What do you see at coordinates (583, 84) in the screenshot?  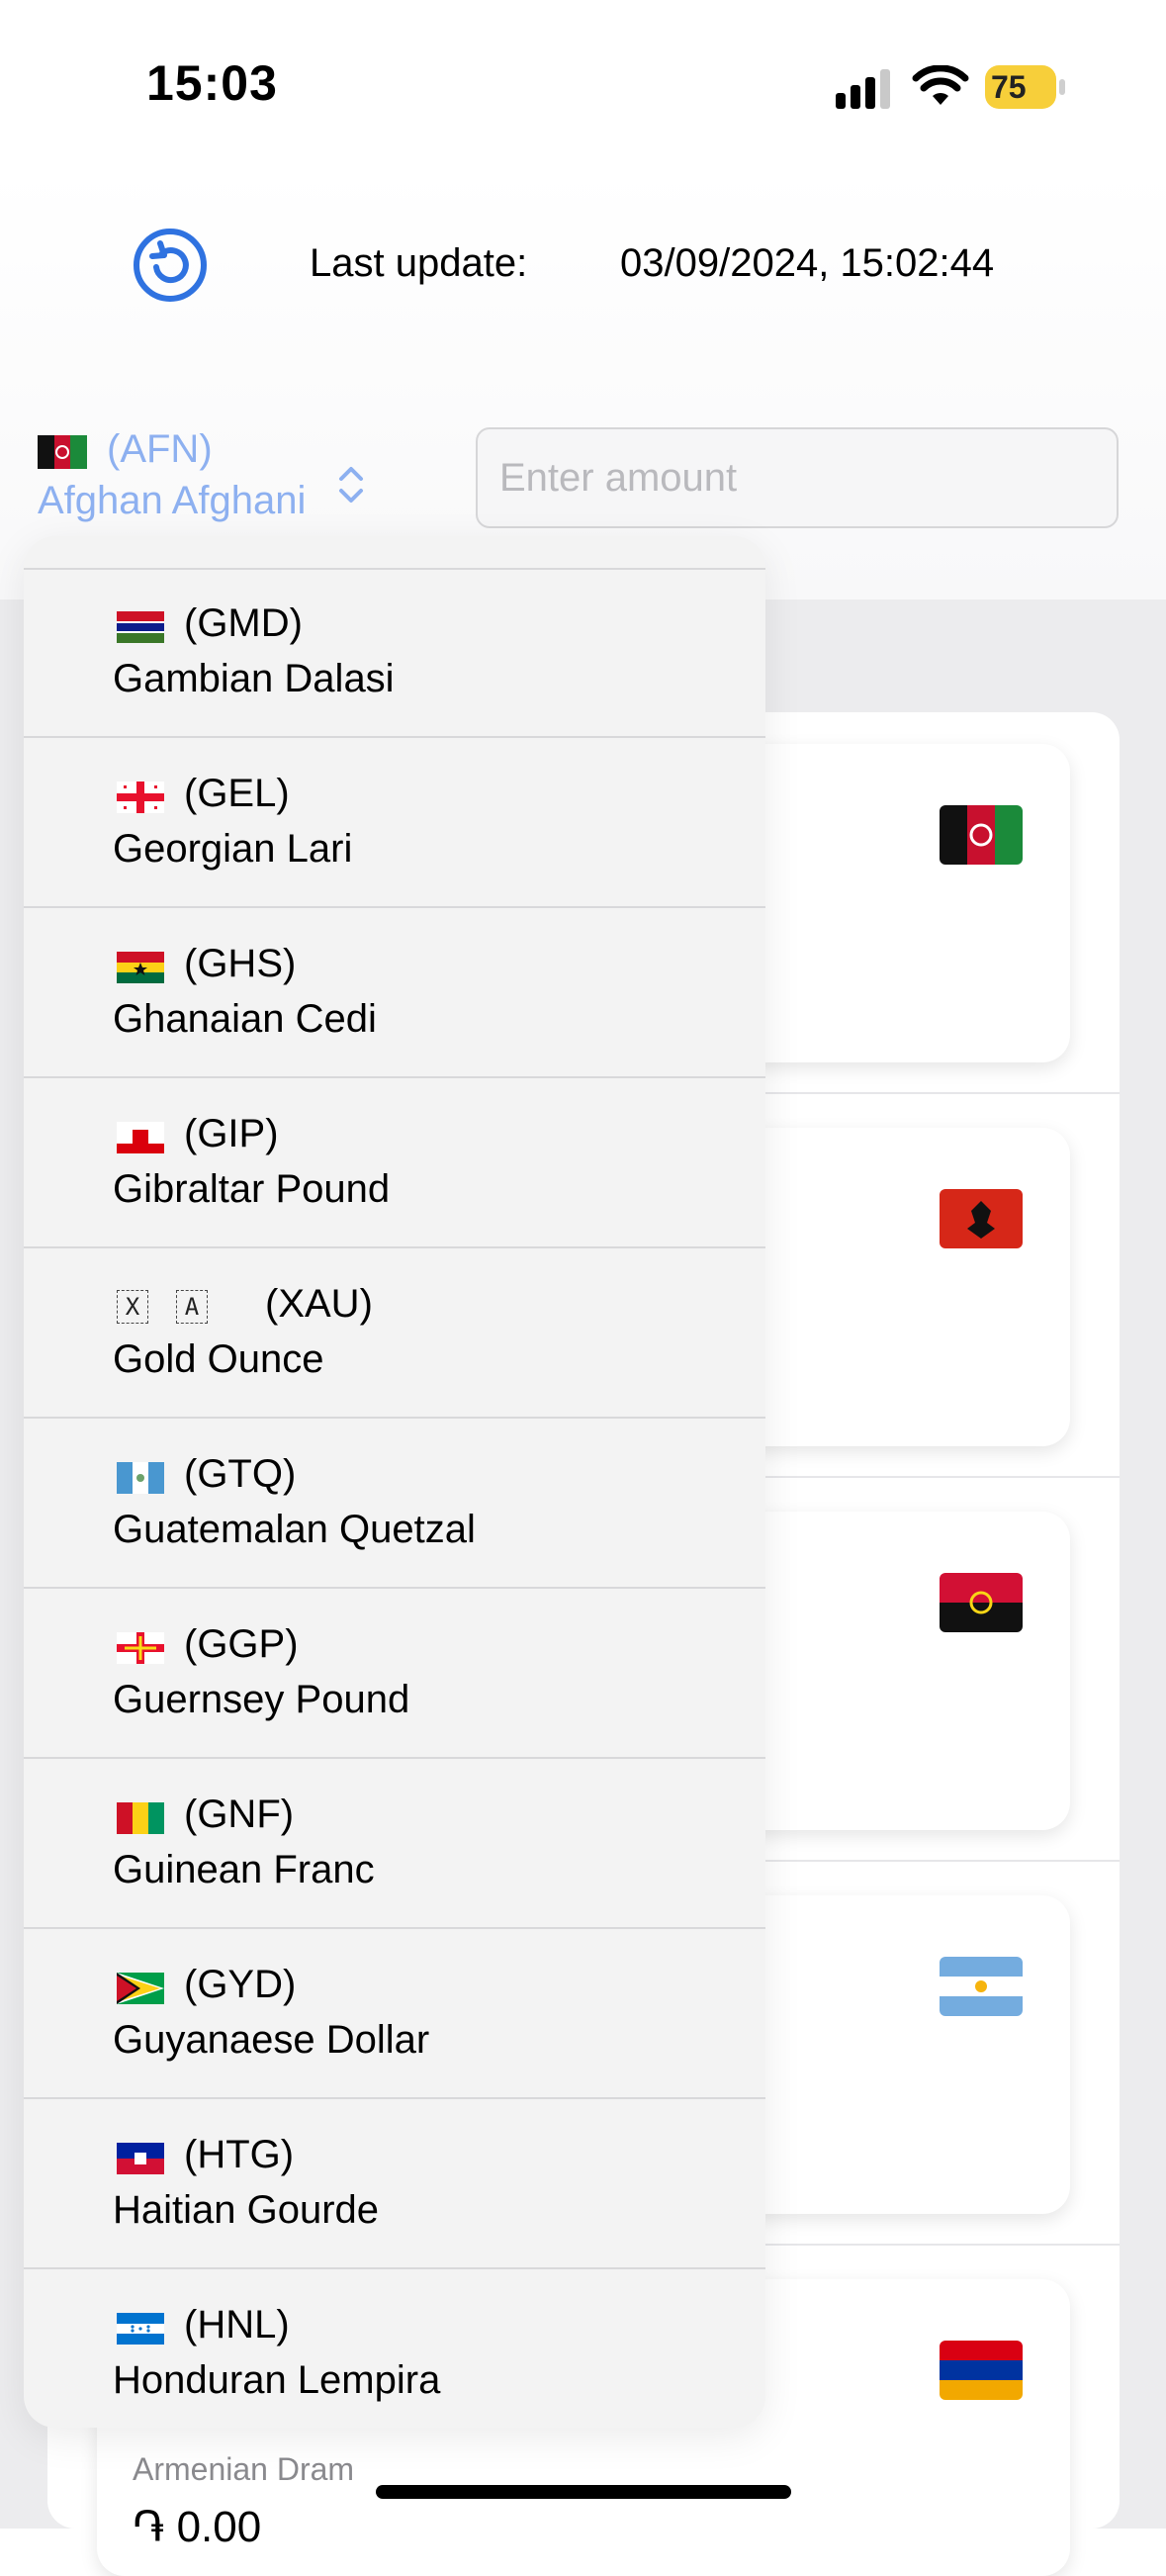 I see `status-bar: 15:03 75` at bounding box center [583, 84].